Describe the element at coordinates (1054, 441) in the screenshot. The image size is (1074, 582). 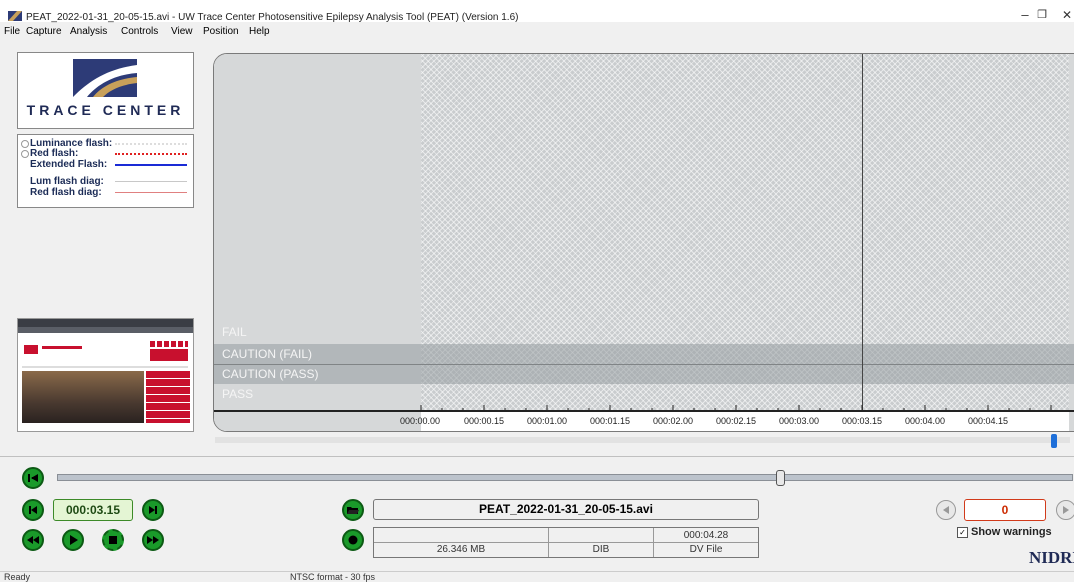
I see `graph-scroll-thumb` at that location.